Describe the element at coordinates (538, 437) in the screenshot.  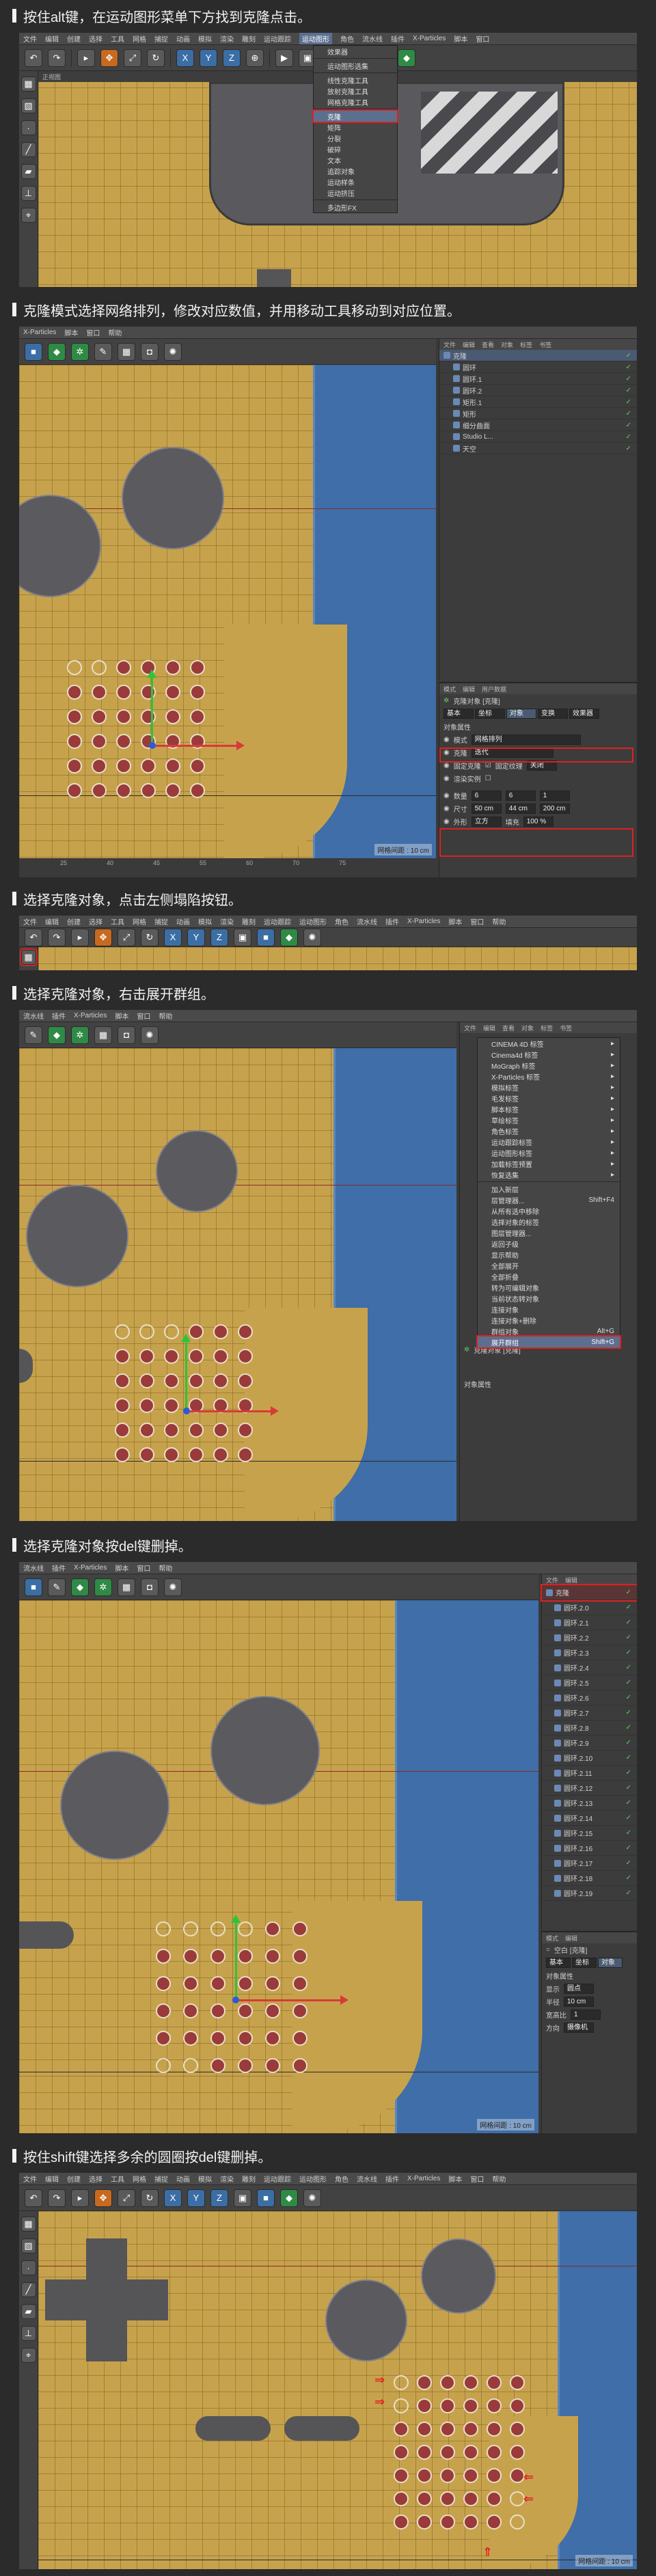
I see `object-row: Studio L... ✓` at that location.